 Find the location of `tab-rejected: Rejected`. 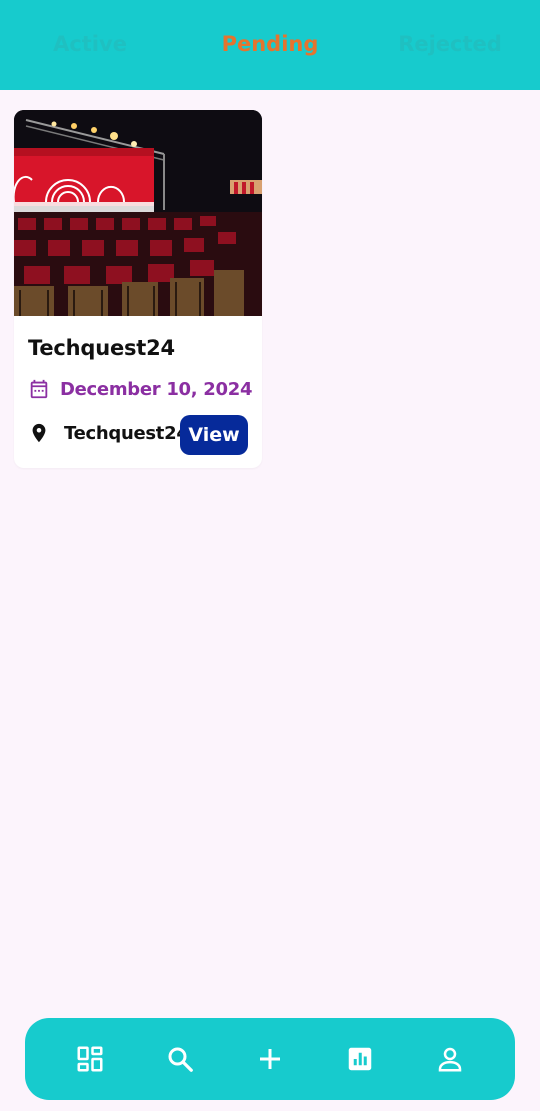

tab-rejected: Rejected is located at coordinates (450, 45).